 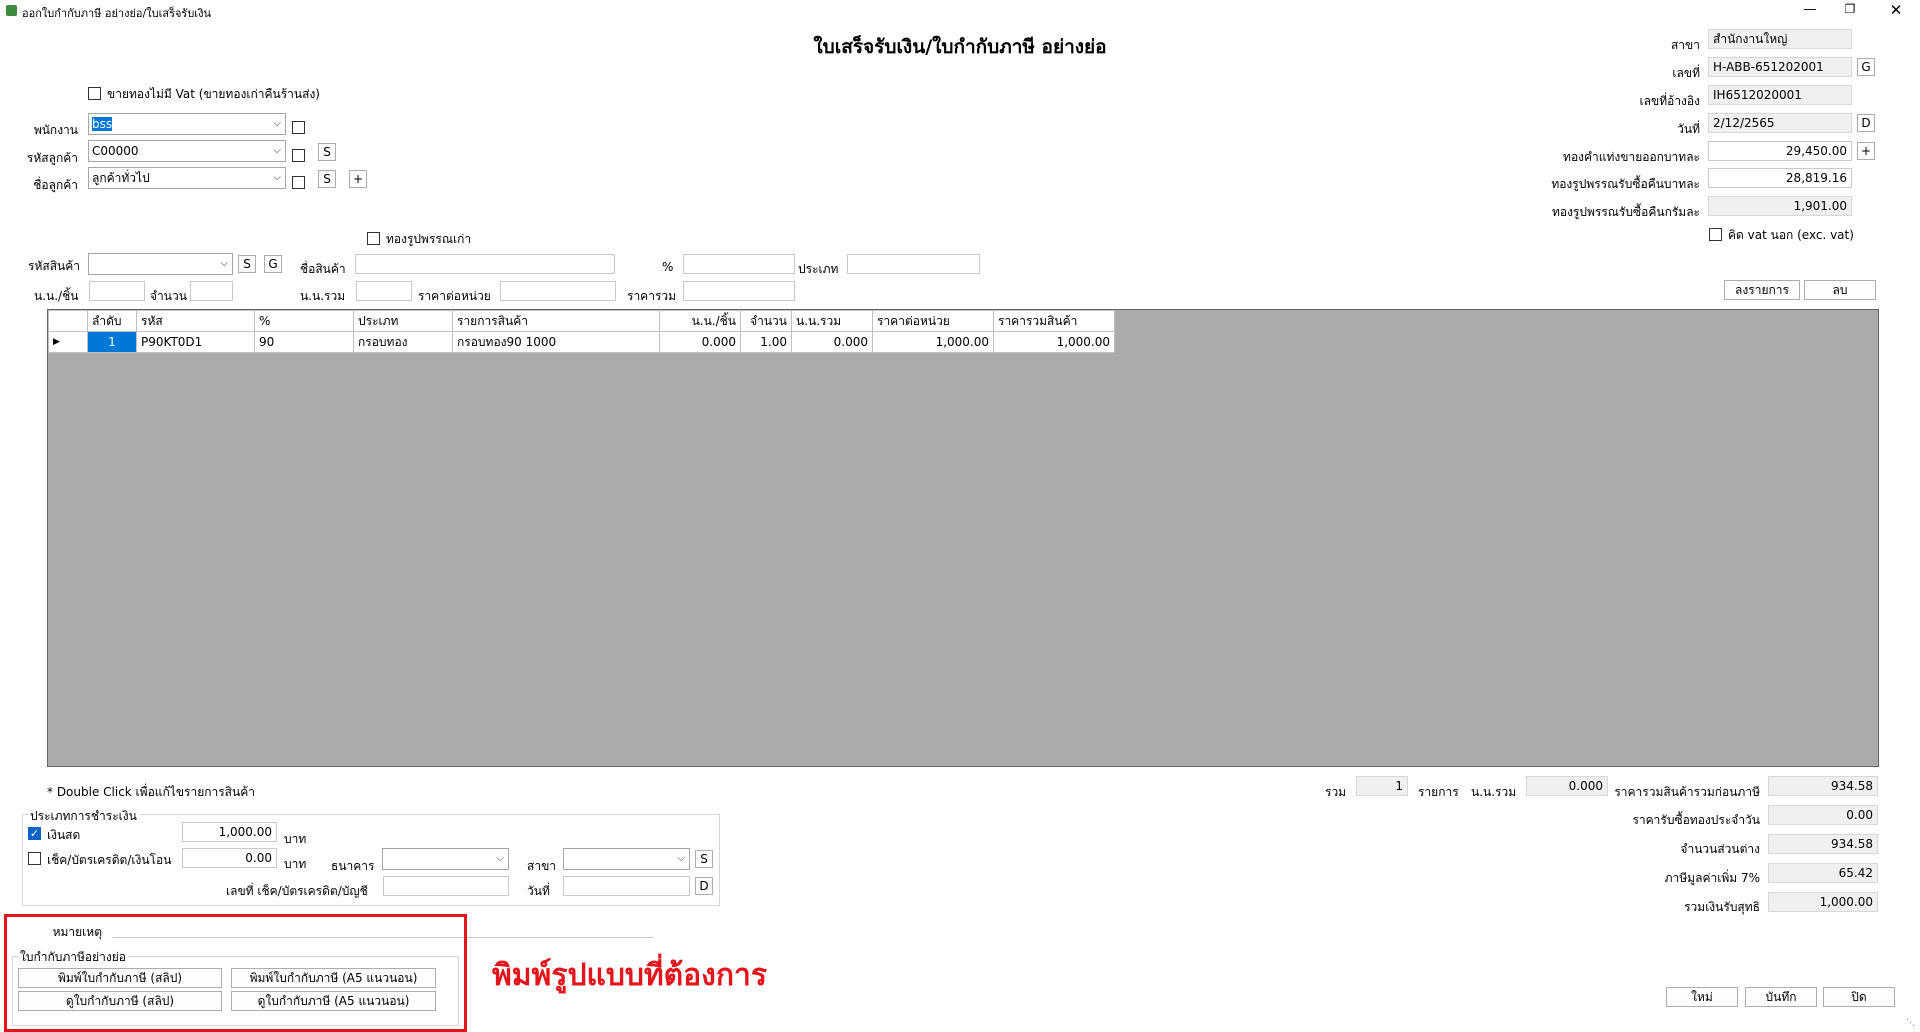 I want to click on product-name-label: ชื่อสินค้า, so click(x=323, y=269).